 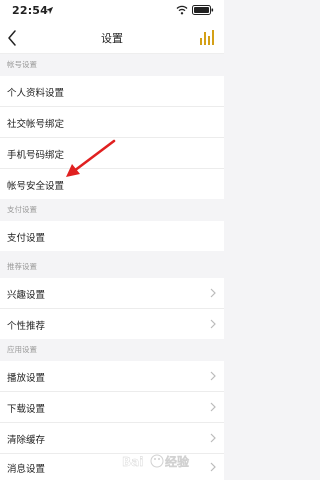 What do you see at coordinates (36, 124) in the screenshot?
I see `row-label: 社交帐号绑定` at bounding box center [36, 124].